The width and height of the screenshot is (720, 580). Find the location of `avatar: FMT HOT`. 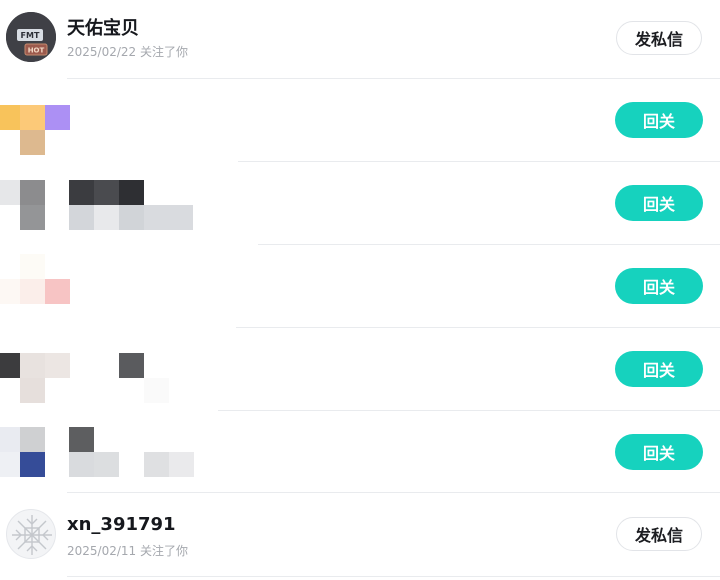

avatar: FMT HOT is located at coordinates (31, 37).